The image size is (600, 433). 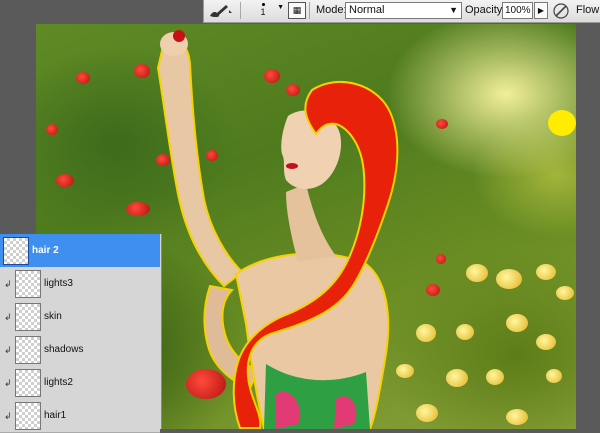 What do you see at coordinates (367, 10) in the screenshot?
I see `blend-mode-value: Normal` at bounding box center [367, 10].